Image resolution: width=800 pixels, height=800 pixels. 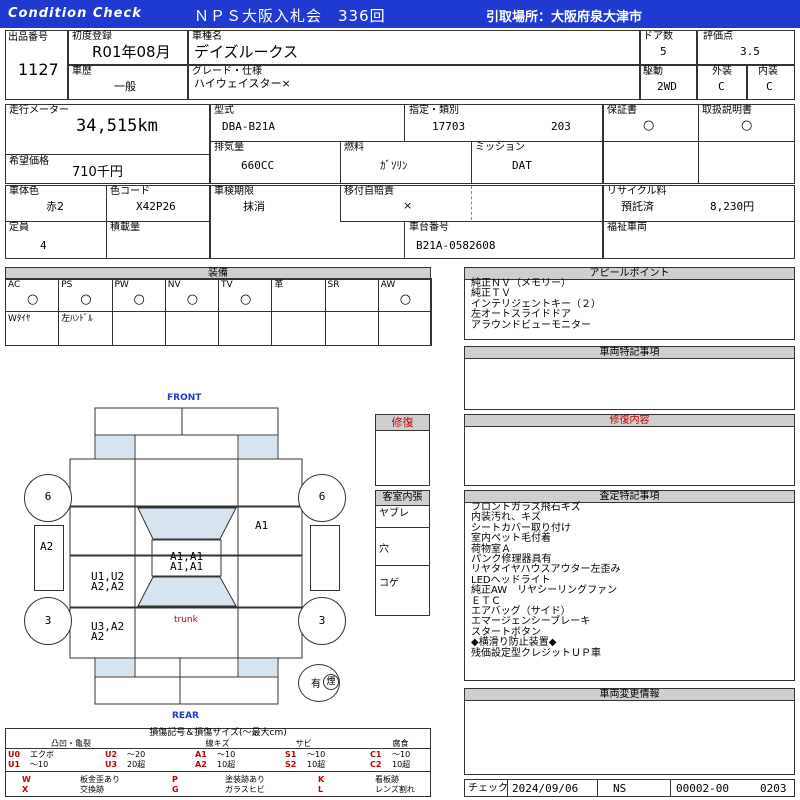 I want to click on legend-symbol-meaning: 交換跡, so click(x=92, y=789).